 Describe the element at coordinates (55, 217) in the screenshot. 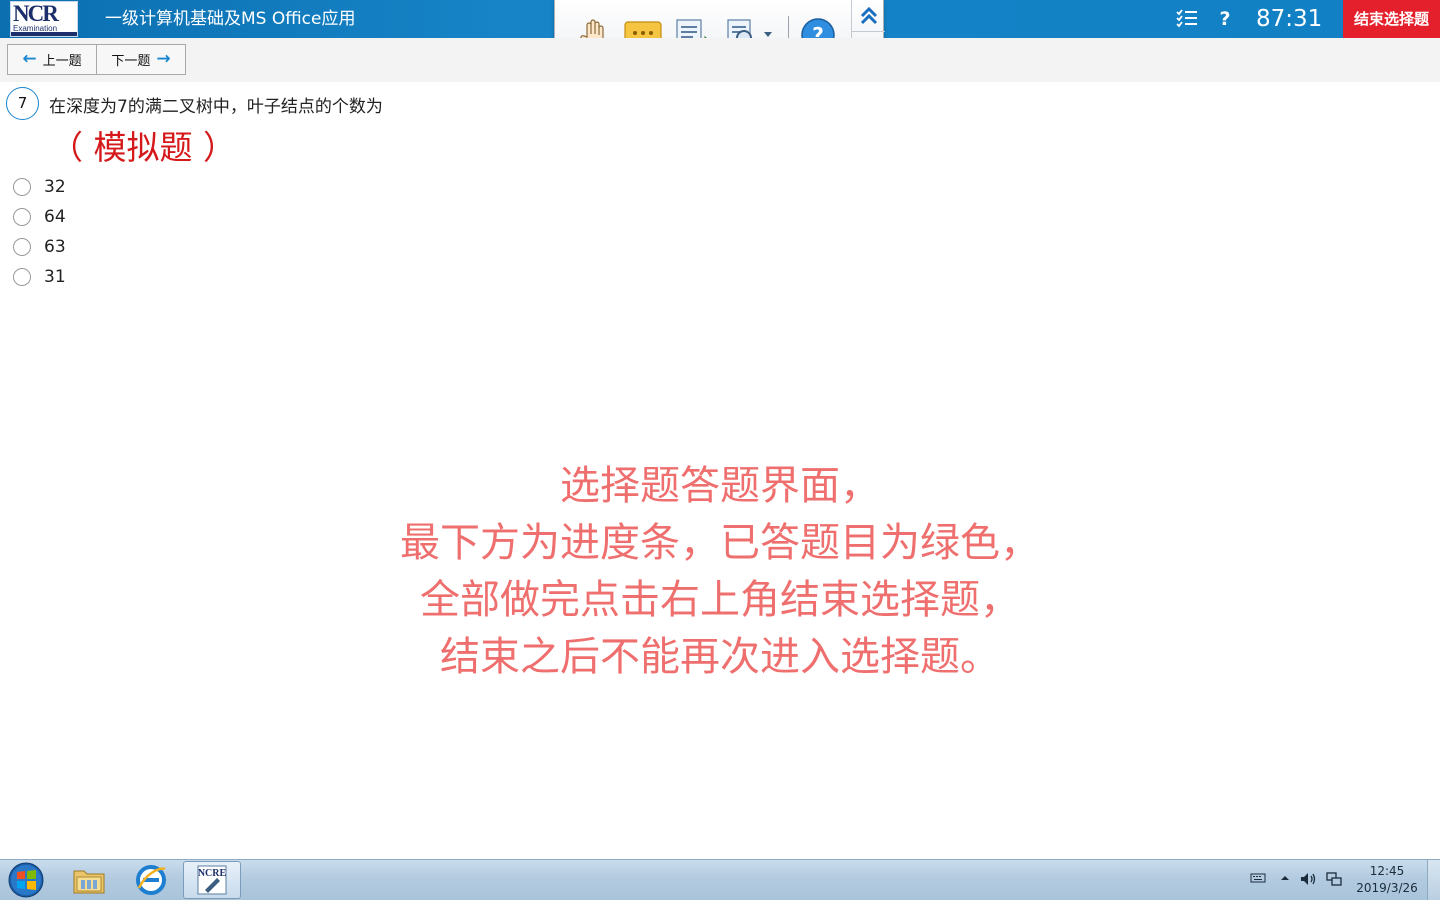

I see `option-label: 64` at that location.